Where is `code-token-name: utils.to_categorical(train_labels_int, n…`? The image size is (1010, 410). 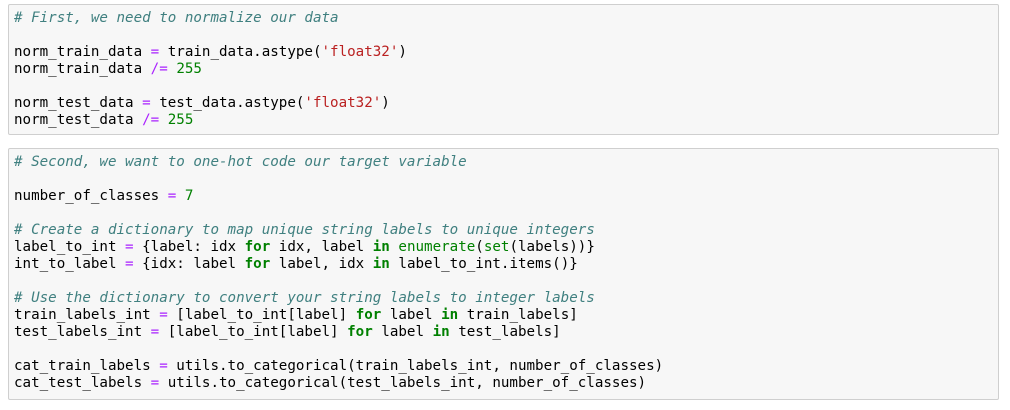
code-token-name: utils.to_categorical(train_labels_int, n… is located at coordinates (415, 366).